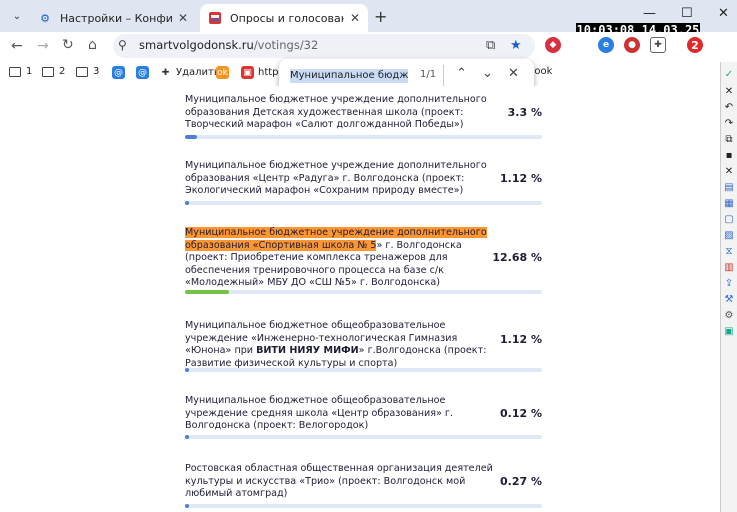  Describe the element at coordinates (729, 140) in the screenshot. I see `copy-icon: ⧉` at that location.